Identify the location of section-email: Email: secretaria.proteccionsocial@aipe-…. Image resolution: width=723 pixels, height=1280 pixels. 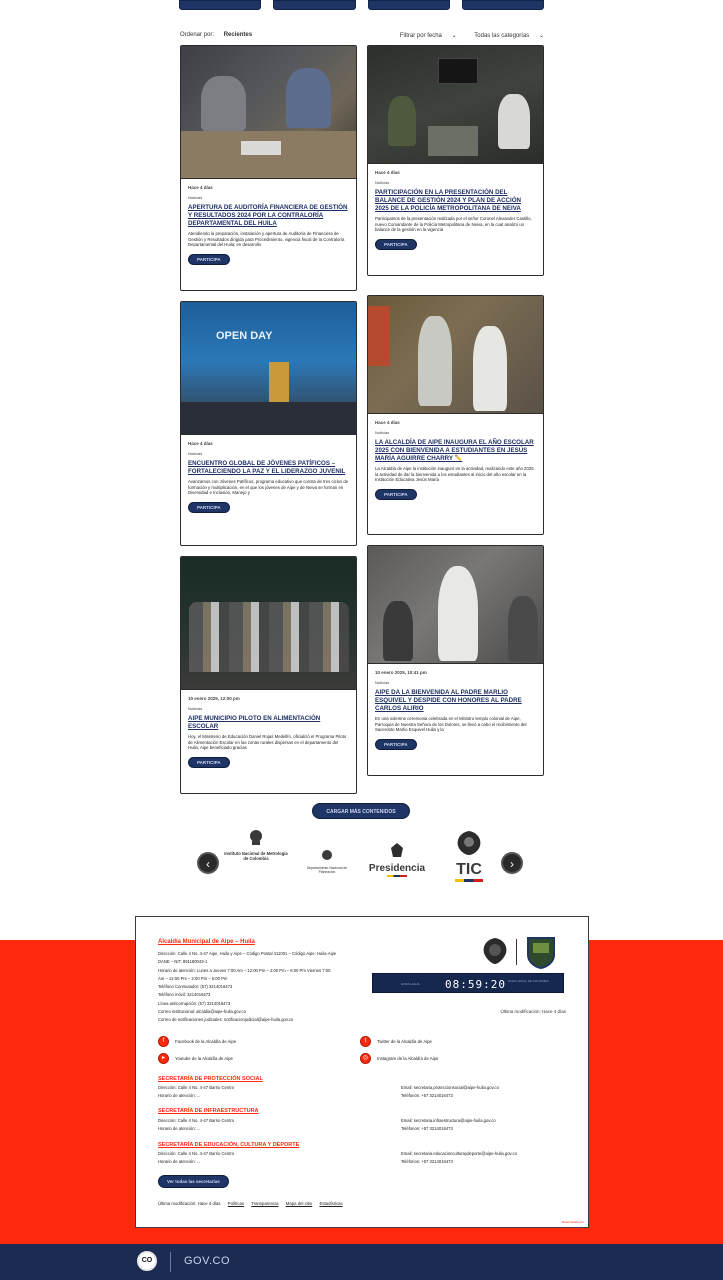
(450, 1088).